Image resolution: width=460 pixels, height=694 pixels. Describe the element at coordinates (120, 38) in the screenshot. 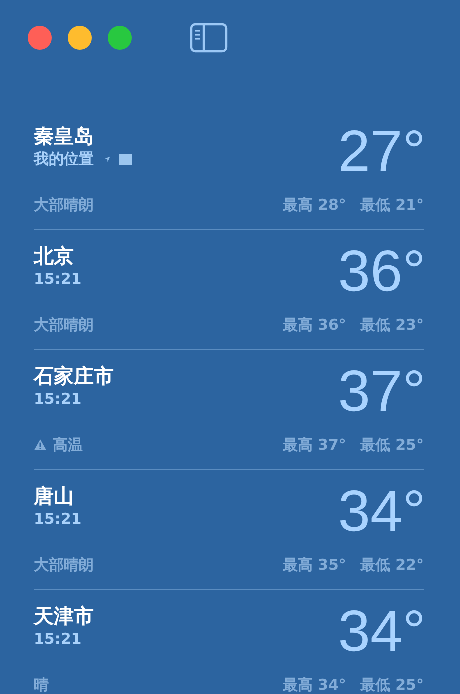

I see `zoom-button` at that location.